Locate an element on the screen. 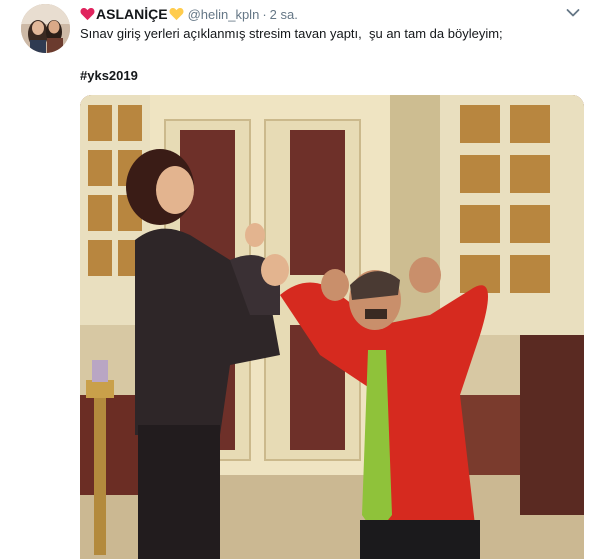 The height and width of the screenshot is (559, 589). avatar-photo is located at coordinates (45, 28).